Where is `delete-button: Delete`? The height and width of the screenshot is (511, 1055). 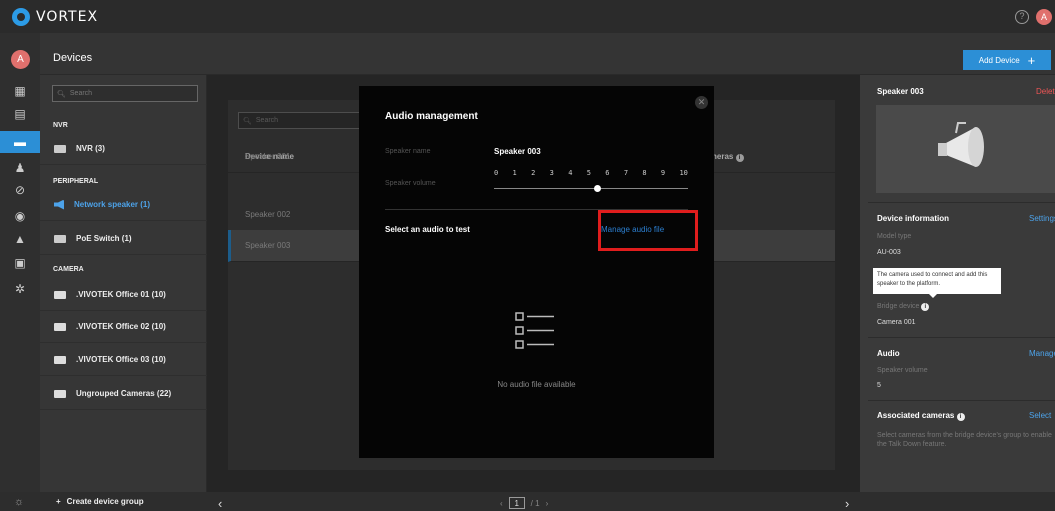 delete-button: Delete is located at coordinates (1045, 91).